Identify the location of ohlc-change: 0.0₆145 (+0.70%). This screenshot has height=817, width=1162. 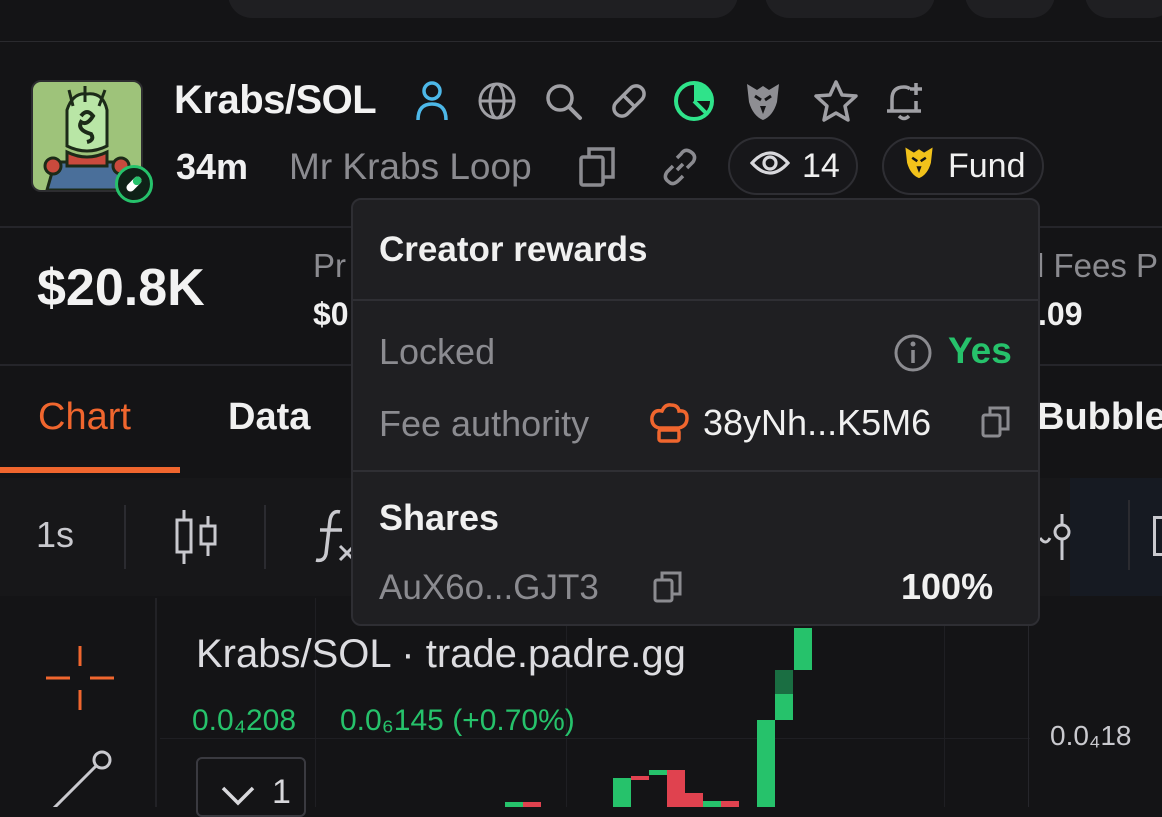
(457, 720).